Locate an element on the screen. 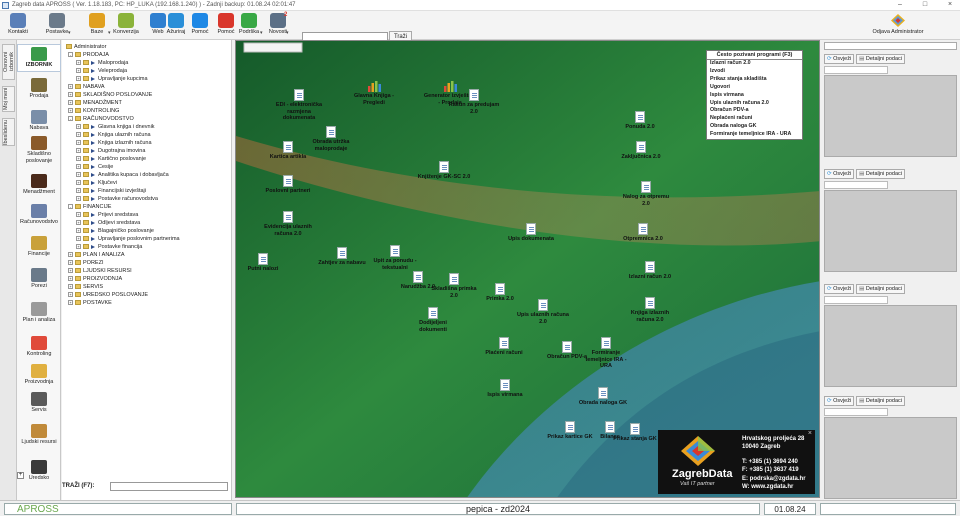 The image size is (960, 516). module-accounting: Računovodstvo is located at coordinates (39, 215).